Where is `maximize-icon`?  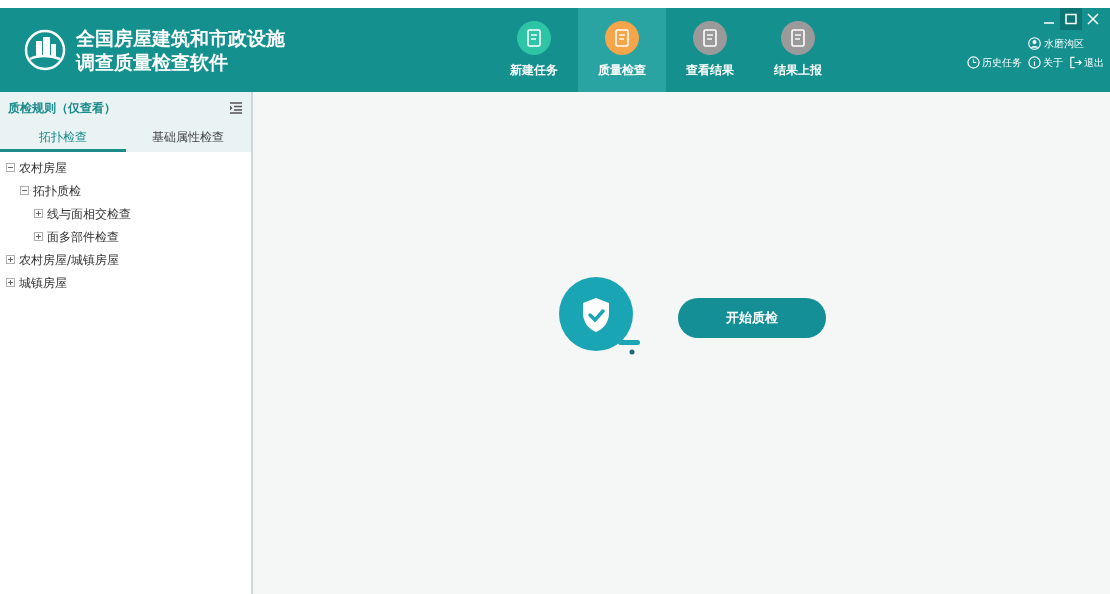
maximize-icon is located at coordinates (1071, 19).